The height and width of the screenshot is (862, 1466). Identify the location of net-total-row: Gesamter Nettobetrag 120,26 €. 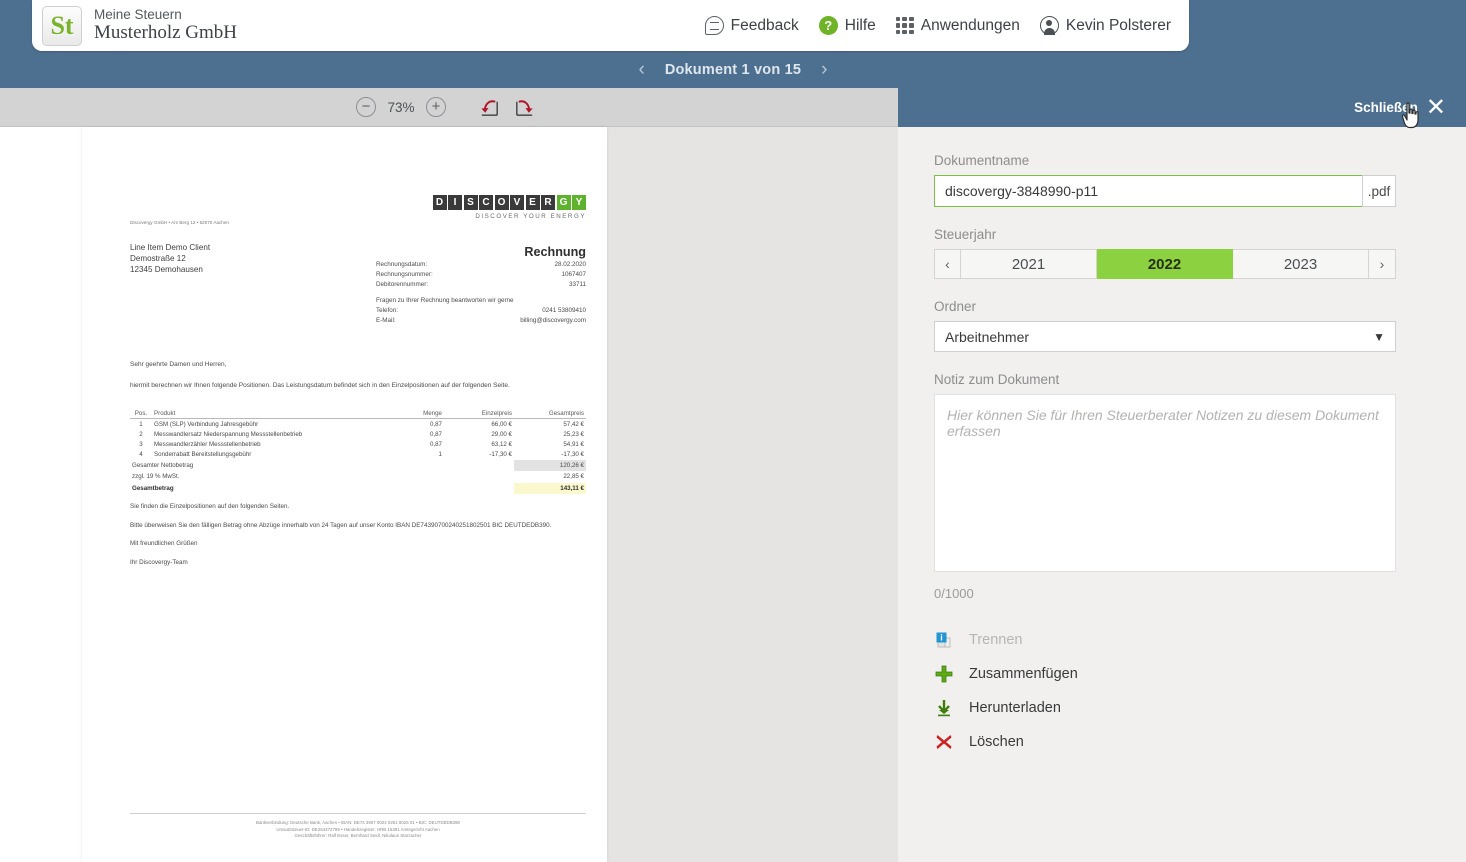
(358, 465).